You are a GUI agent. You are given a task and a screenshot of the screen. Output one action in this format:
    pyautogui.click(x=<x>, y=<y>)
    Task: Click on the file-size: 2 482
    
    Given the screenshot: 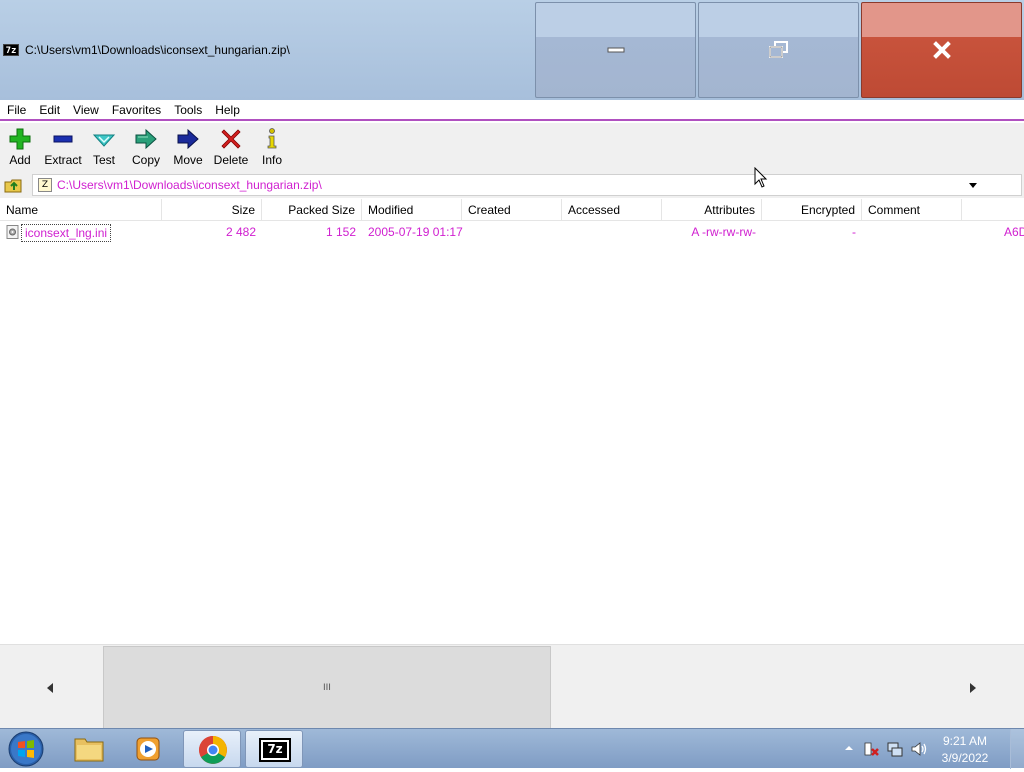 What is the action you would take?
    pyautogui.click(x=240, y=232)
    